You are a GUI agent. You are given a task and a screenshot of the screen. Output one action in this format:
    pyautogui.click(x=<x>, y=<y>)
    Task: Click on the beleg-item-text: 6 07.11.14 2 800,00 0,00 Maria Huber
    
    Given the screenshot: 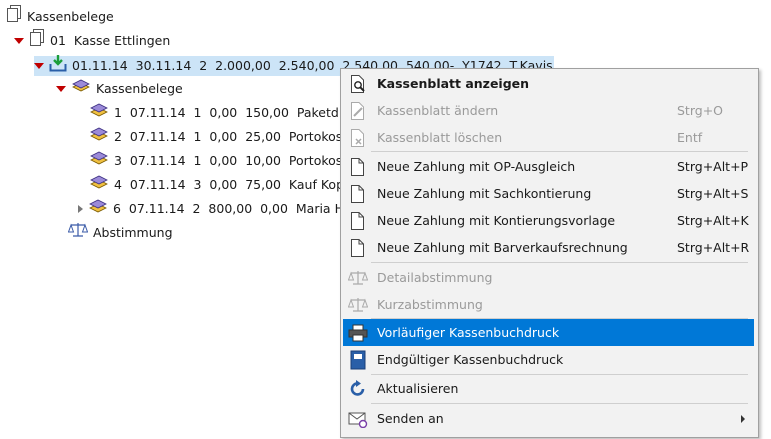 What is the action you would take?
    pyautogui.click(x=243, y=208)
    